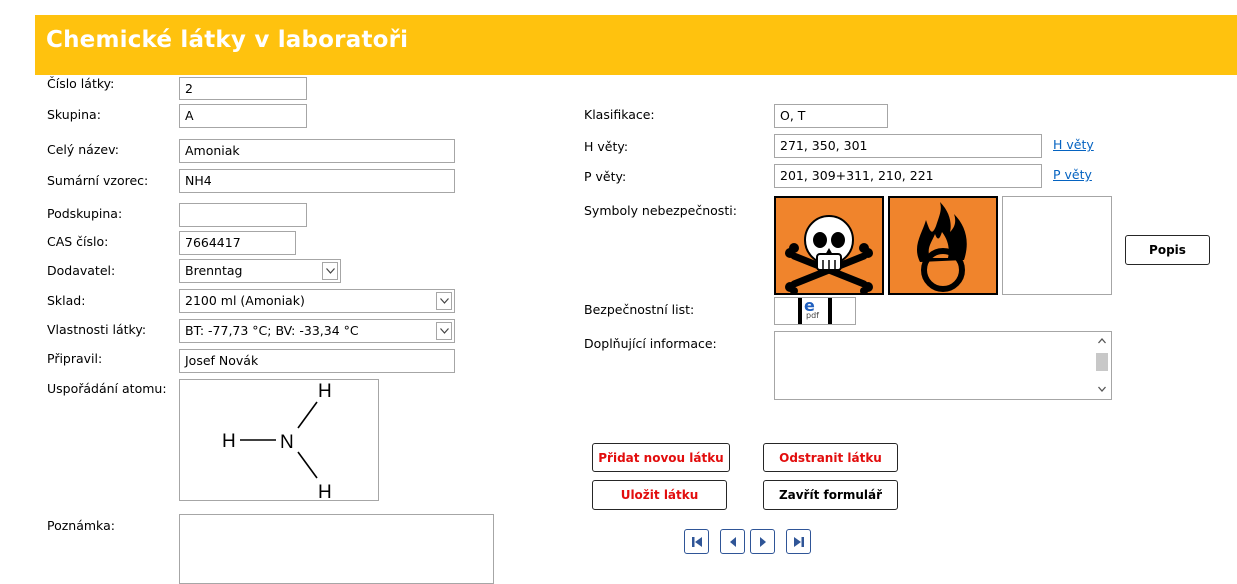  I want to click on pripravil-field: Josef Novák, so click(317, 361).